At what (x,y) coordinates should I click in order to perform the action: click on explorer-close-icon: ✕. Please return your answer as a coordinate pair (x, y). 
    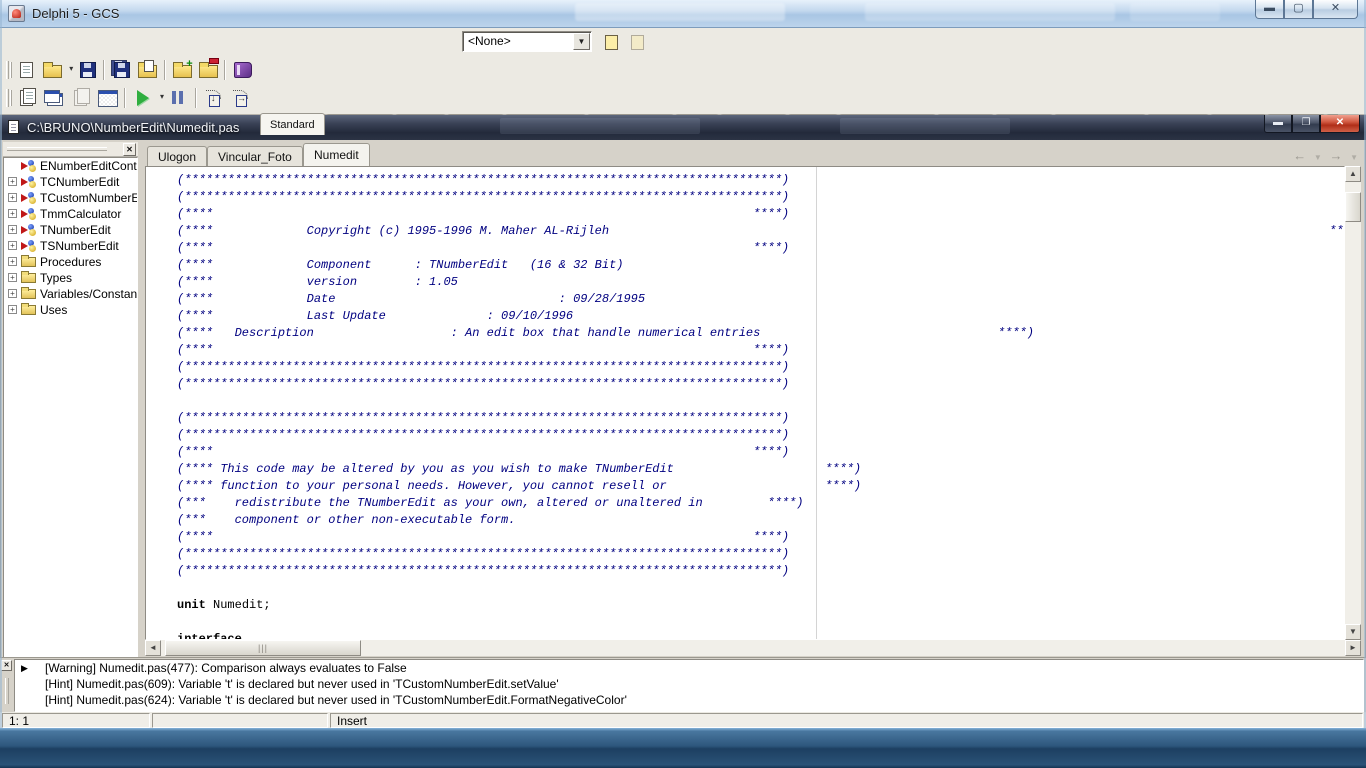
    Looking at the image, I should click on (129, 149).